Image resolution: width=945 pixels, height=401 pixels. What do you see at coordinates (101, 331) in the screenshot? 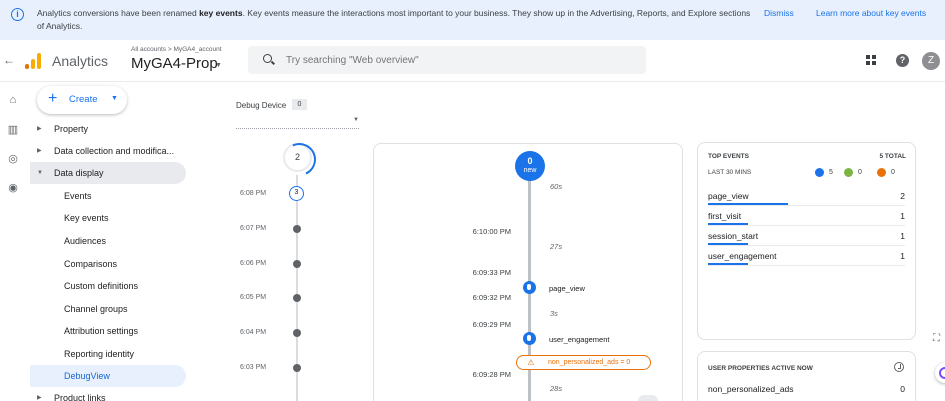
I see `nav-label: Attribution settings` at bounding box center [101, 331].